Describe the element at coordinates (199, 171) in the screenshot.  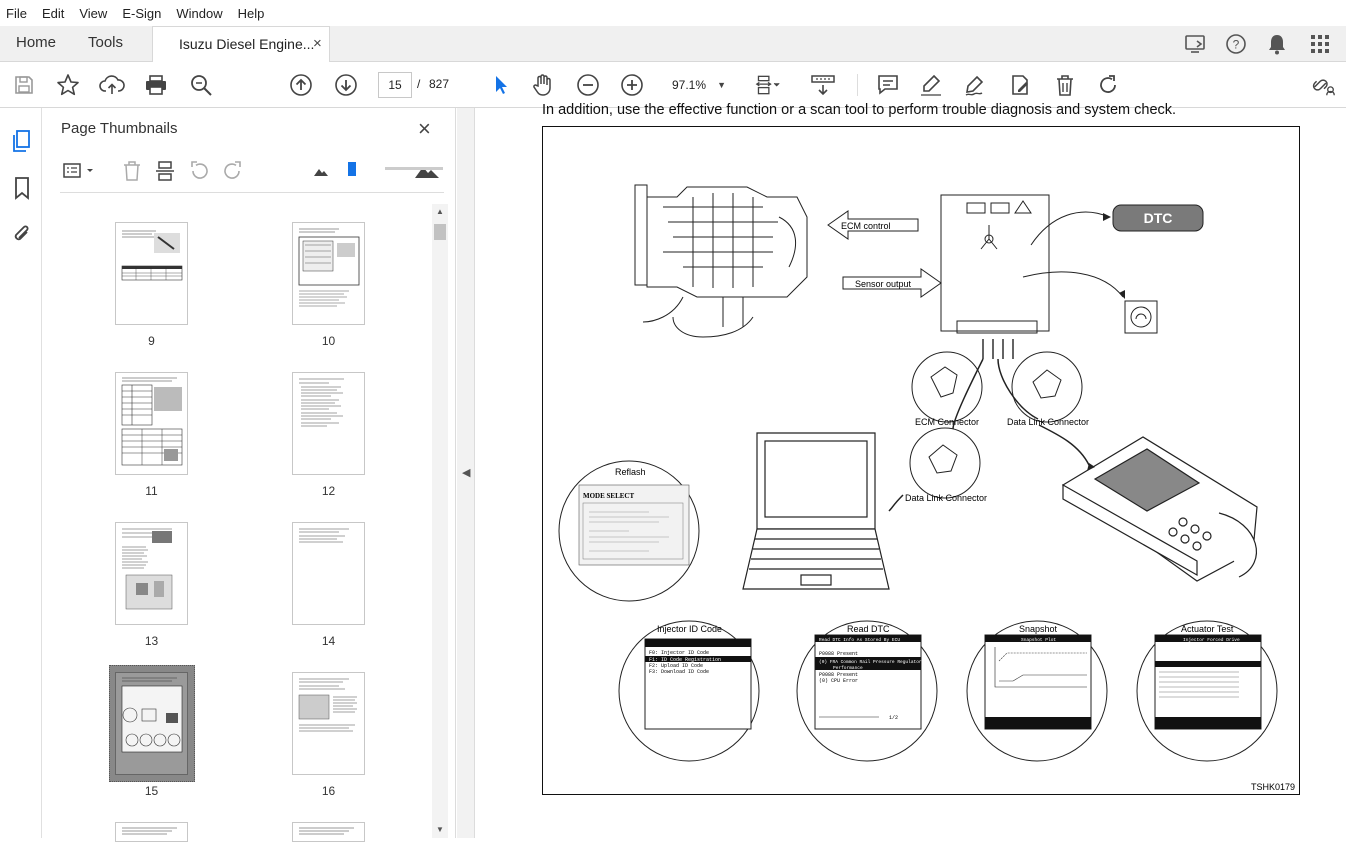
I see `rotate-counterclockwise-icon` at that location.